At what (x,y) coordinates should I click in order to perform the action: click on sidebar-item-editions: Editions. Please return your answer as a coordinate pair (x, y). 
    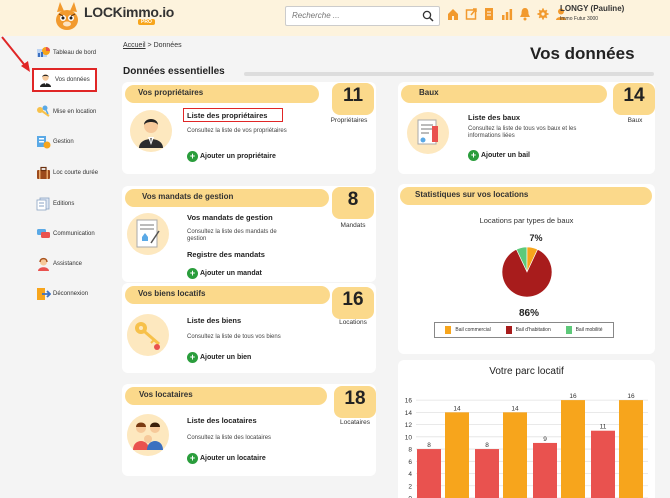
    Looking at the image, I should click on (55, 204).